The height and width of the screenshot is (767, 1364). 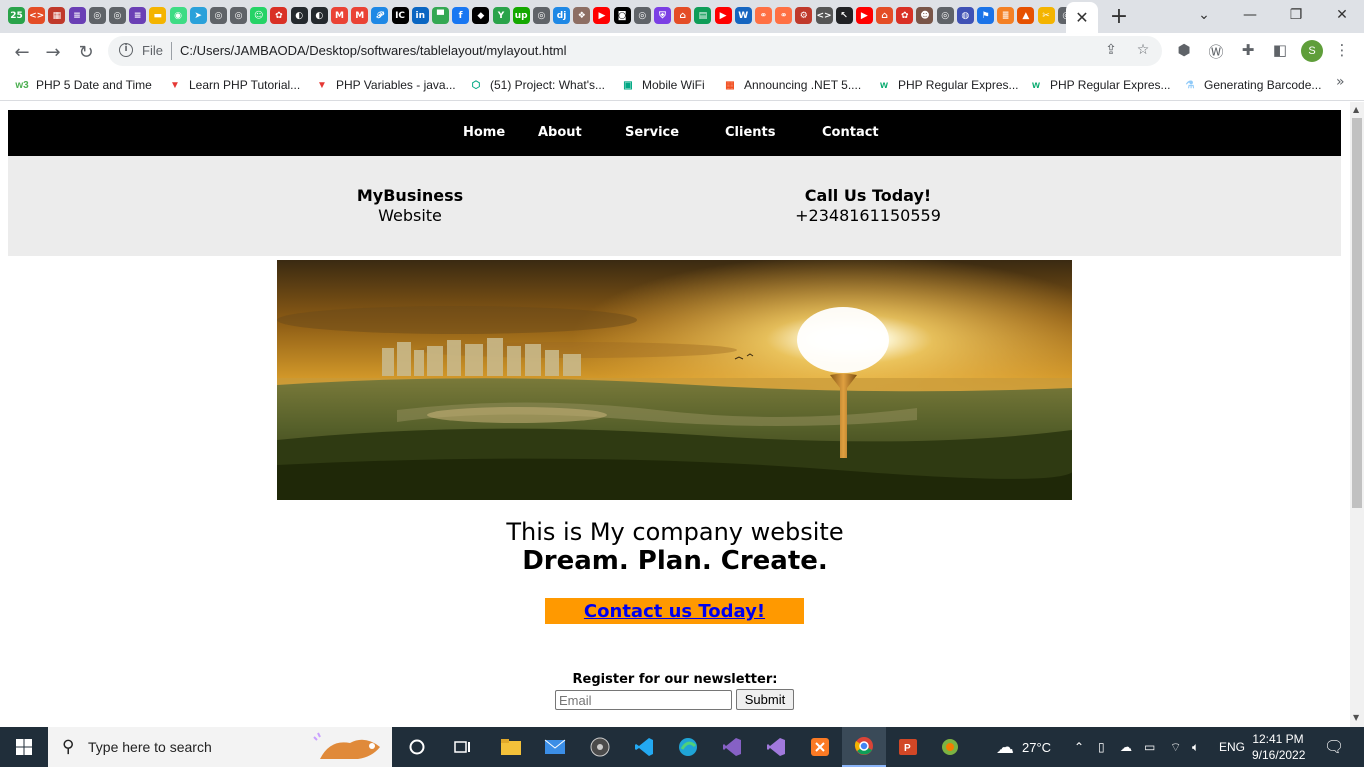 What do you see at coordinates (1184, 51) in the screenshot?
I see `extension-cube-icon: ⬢` at bounding box center [1184, 51].